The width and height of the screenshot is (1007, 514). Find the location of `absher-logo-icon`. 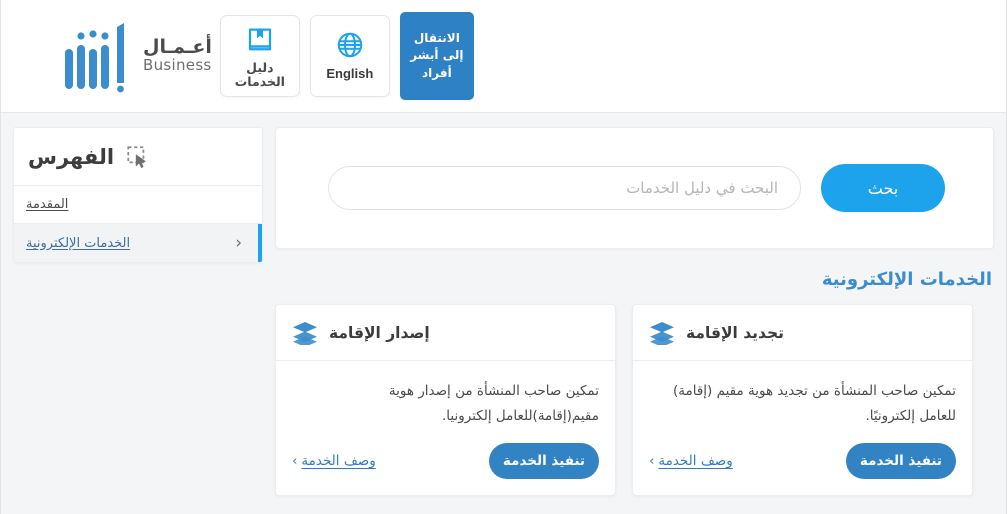

absher-logo-icon is located at coordinates (97, 56).